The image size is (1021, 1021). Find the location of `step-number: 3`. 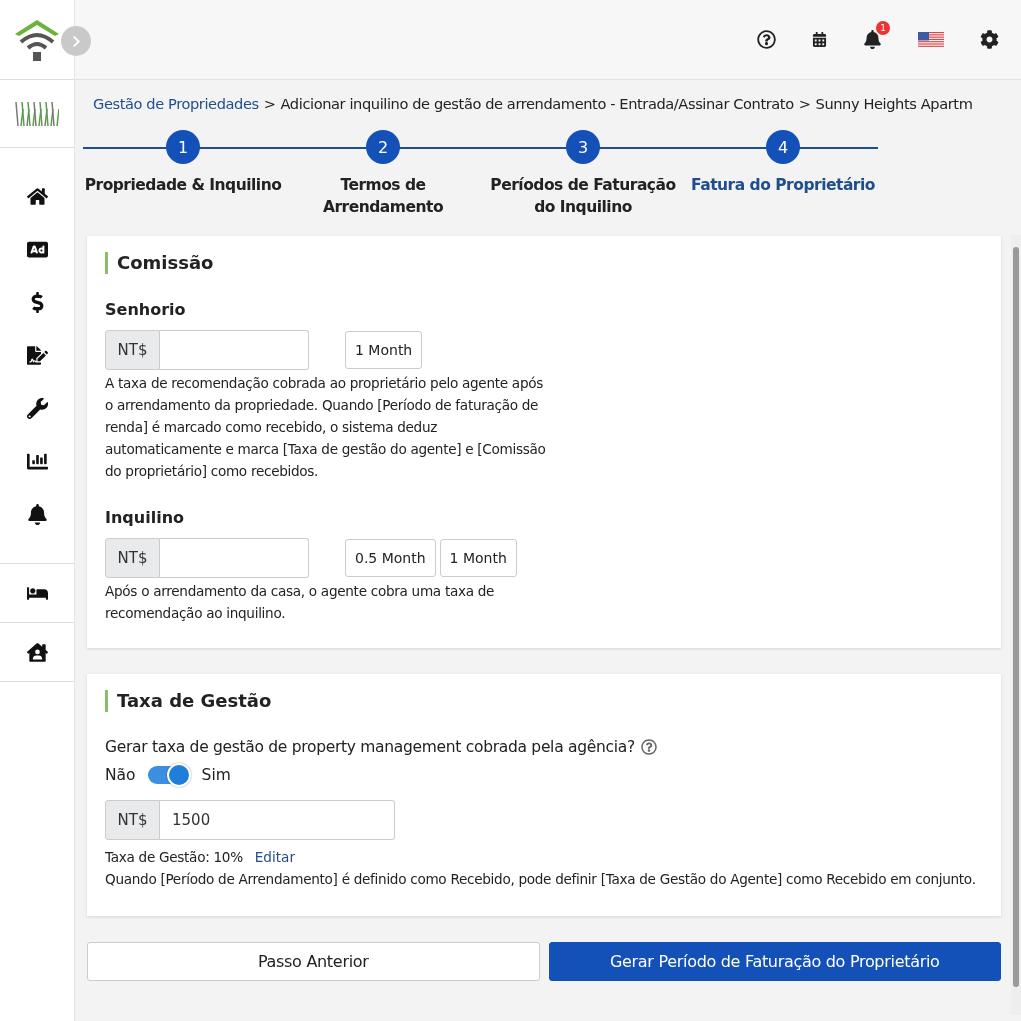

step-number: 3 is located at coordinates (583, 147).